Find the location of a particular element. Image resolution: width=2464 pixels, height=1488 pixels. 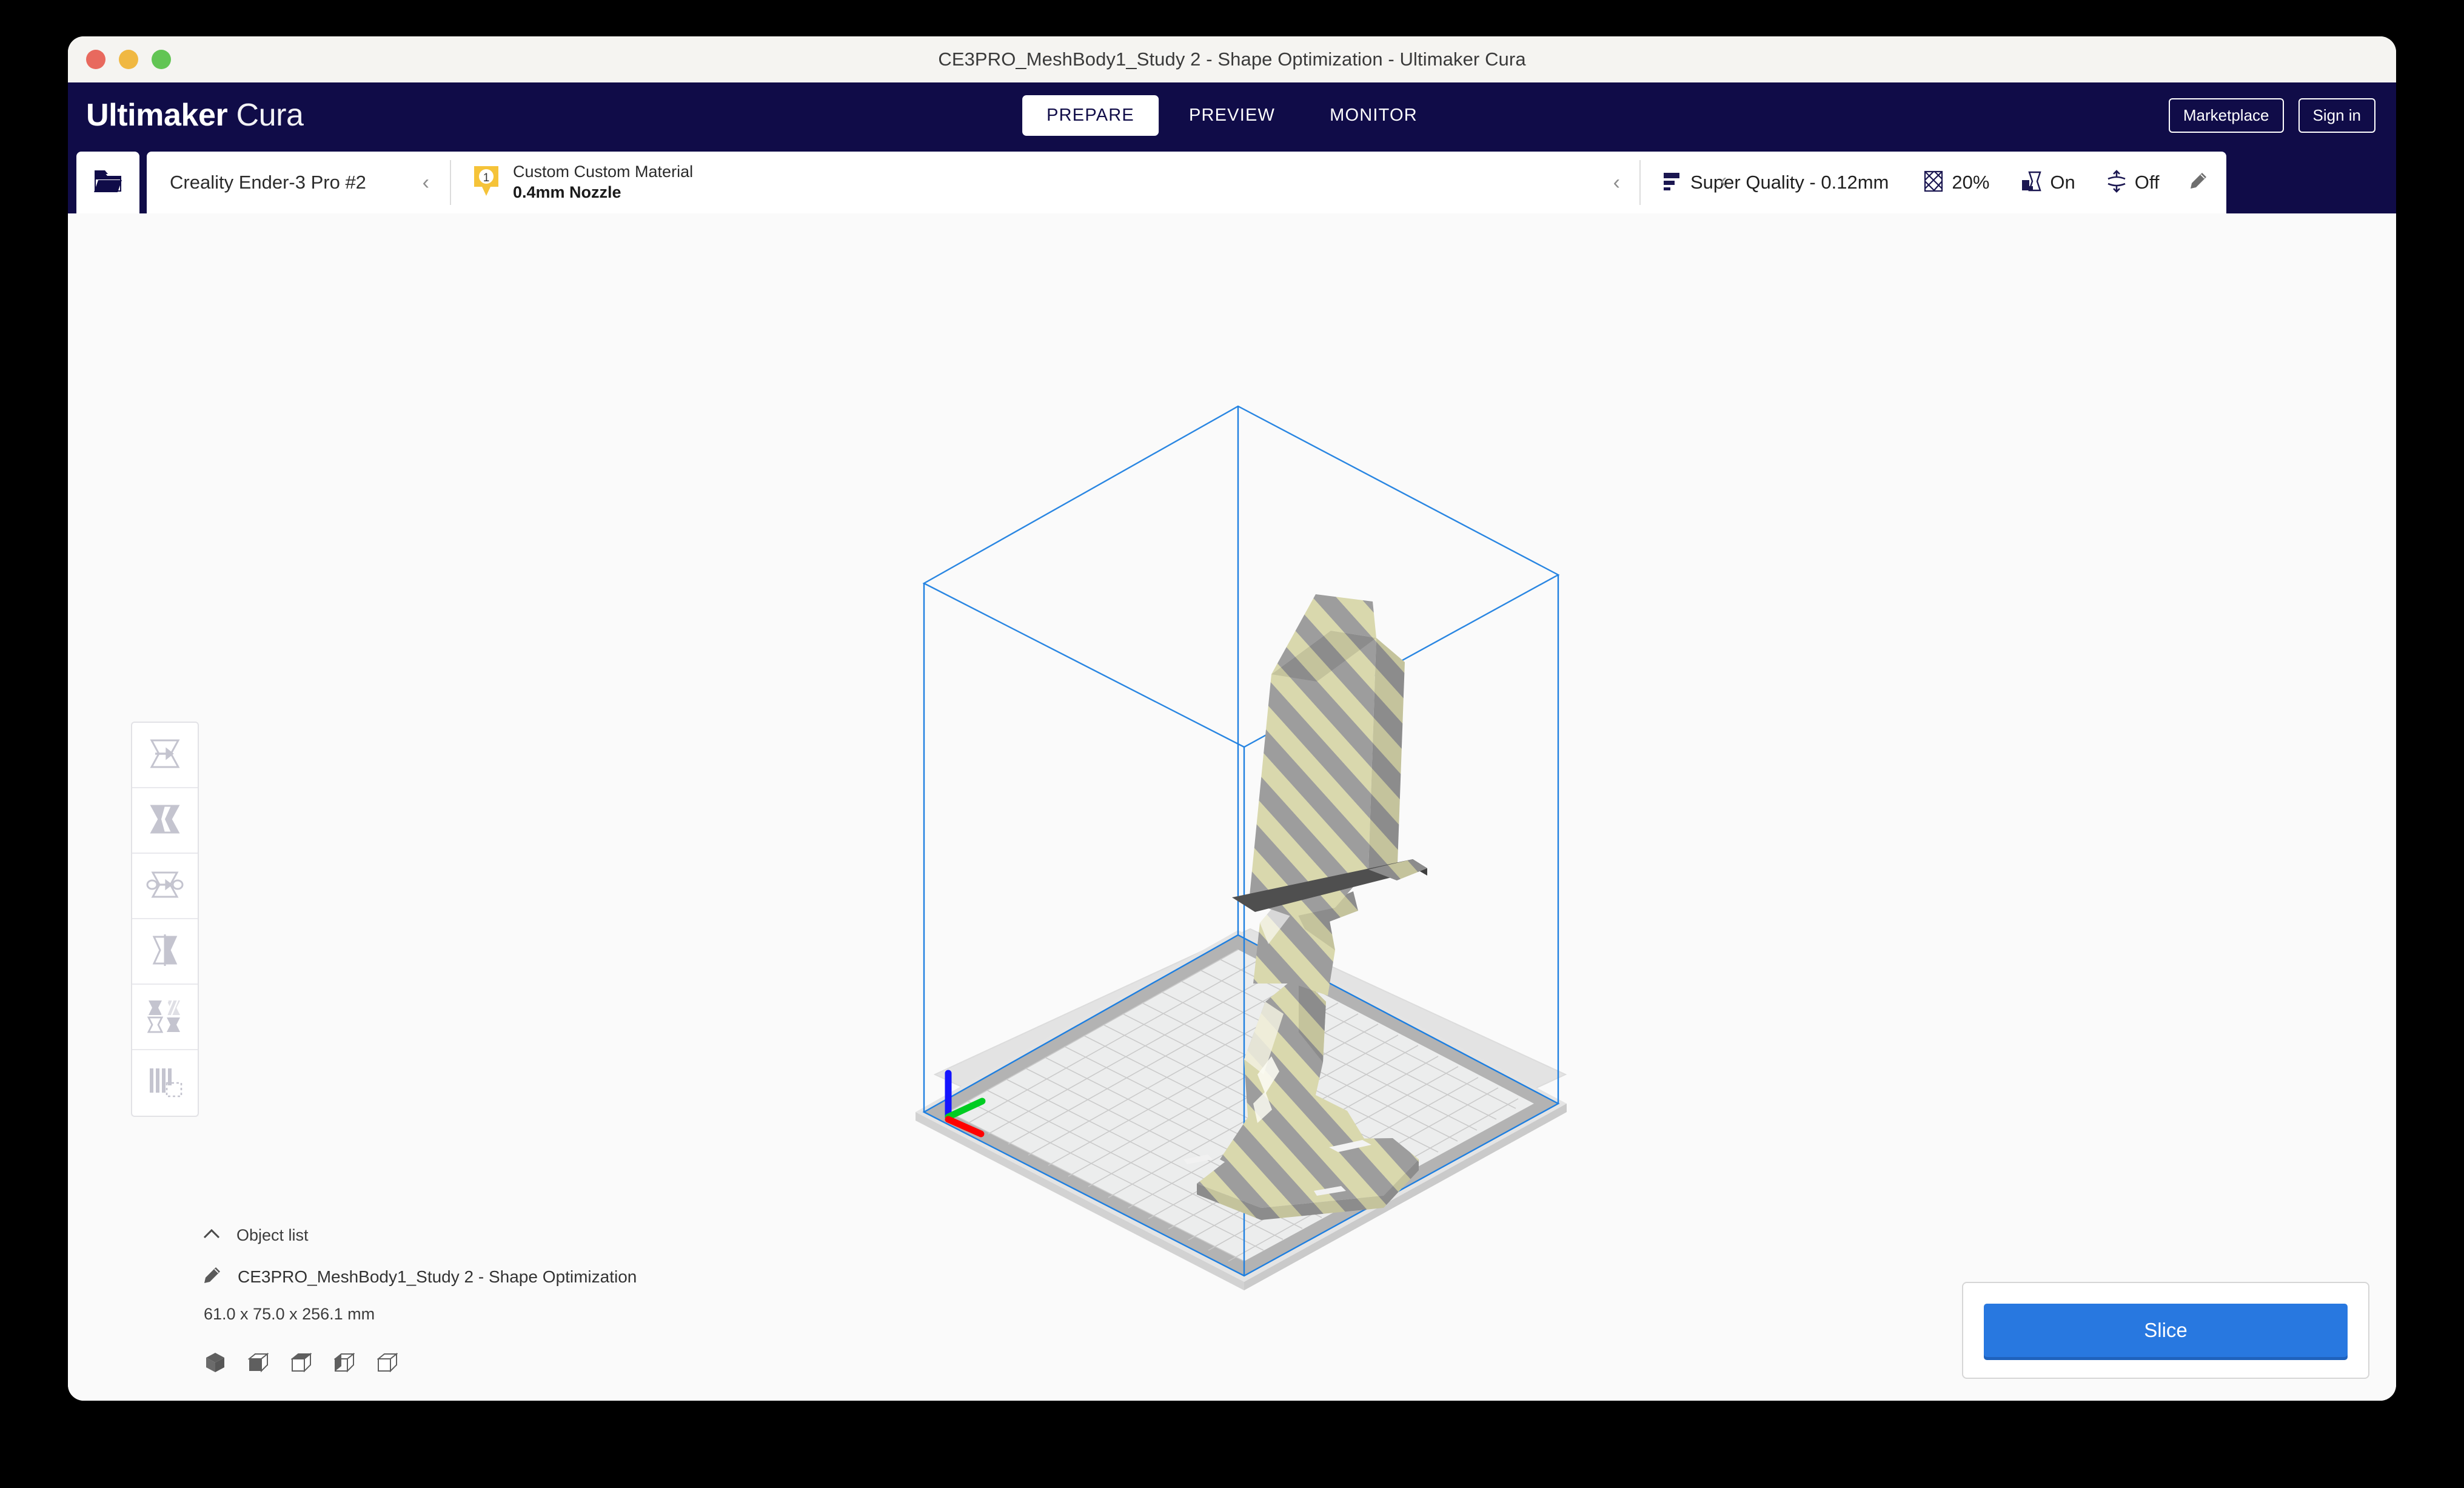

maximize-window-button is located at coordinates (161, 59).